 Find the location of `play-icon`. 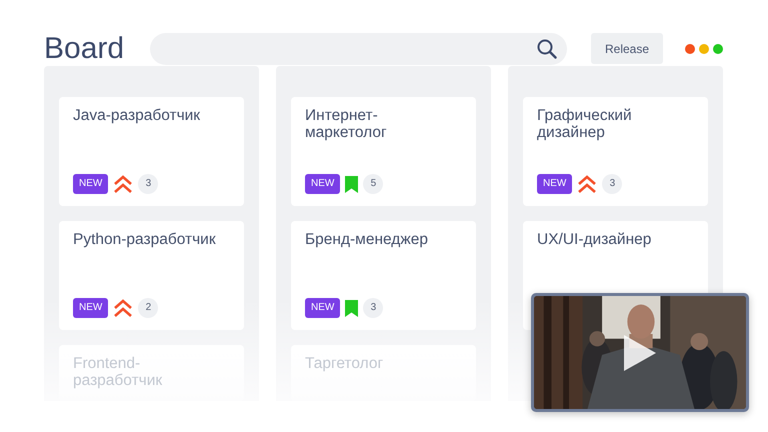

play-icon is located at coordinates (640, 353).